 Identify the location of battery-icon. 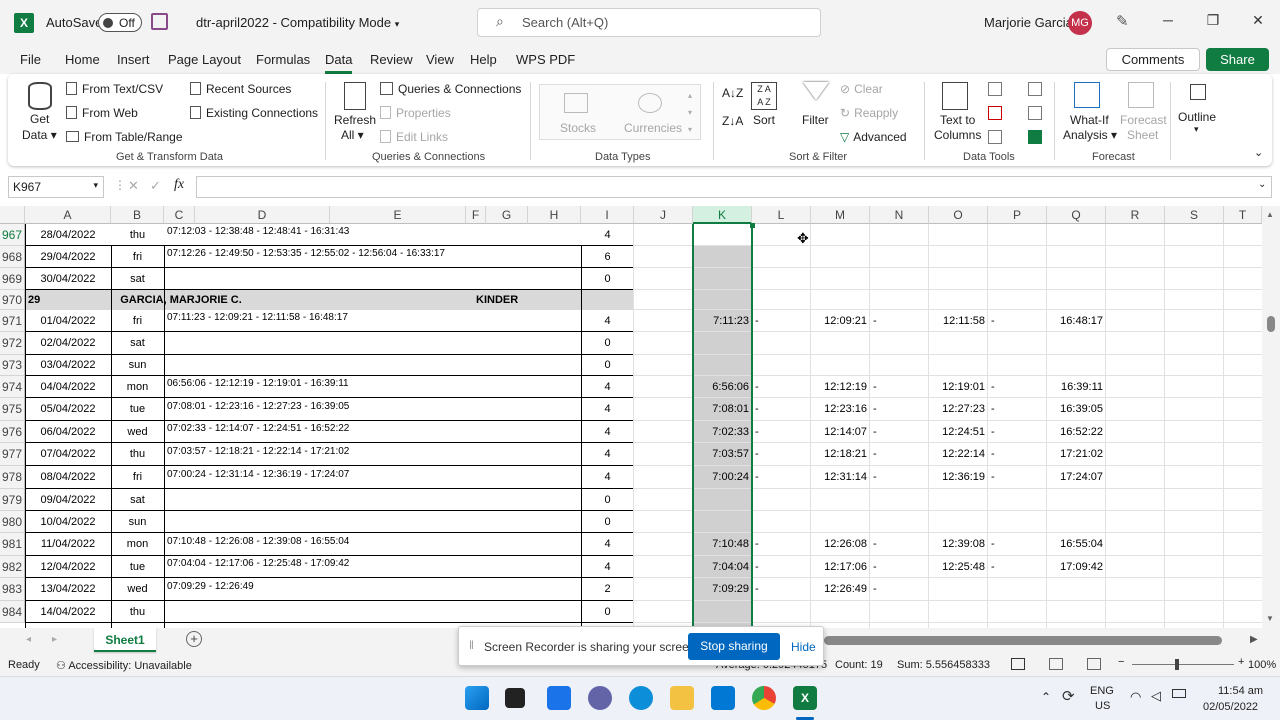
(1179, 693).